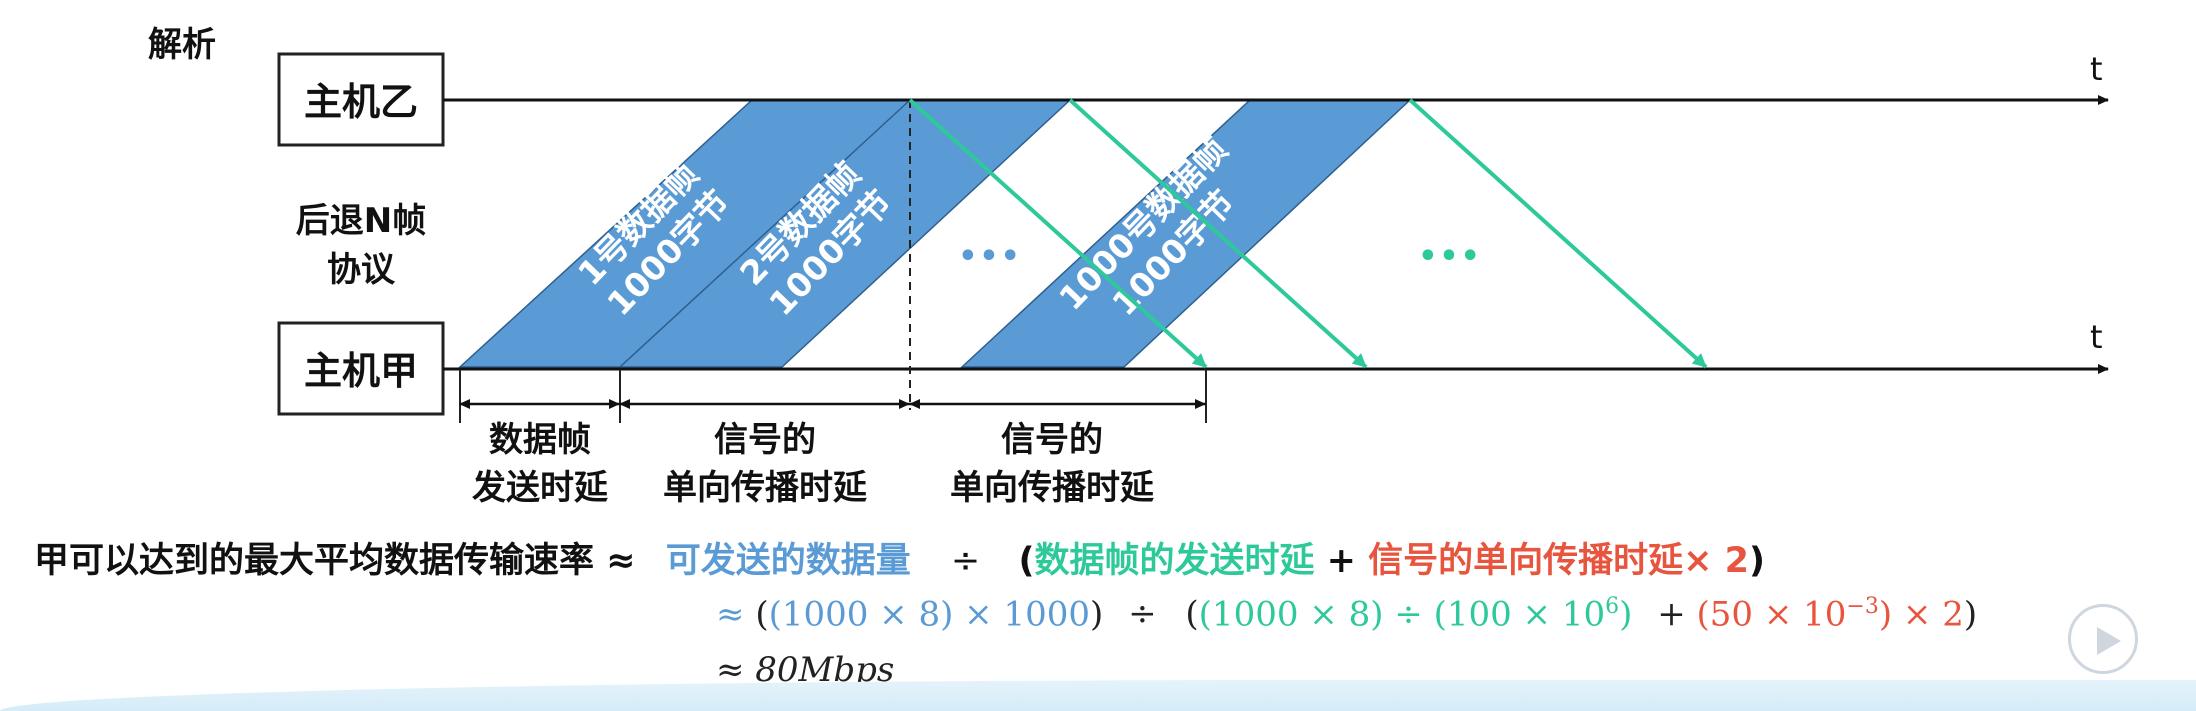 This screenshot has width=2196, height=711. I want to click on prop-delay-2-label-line2: 单向传播时延, so click(1052, 488).